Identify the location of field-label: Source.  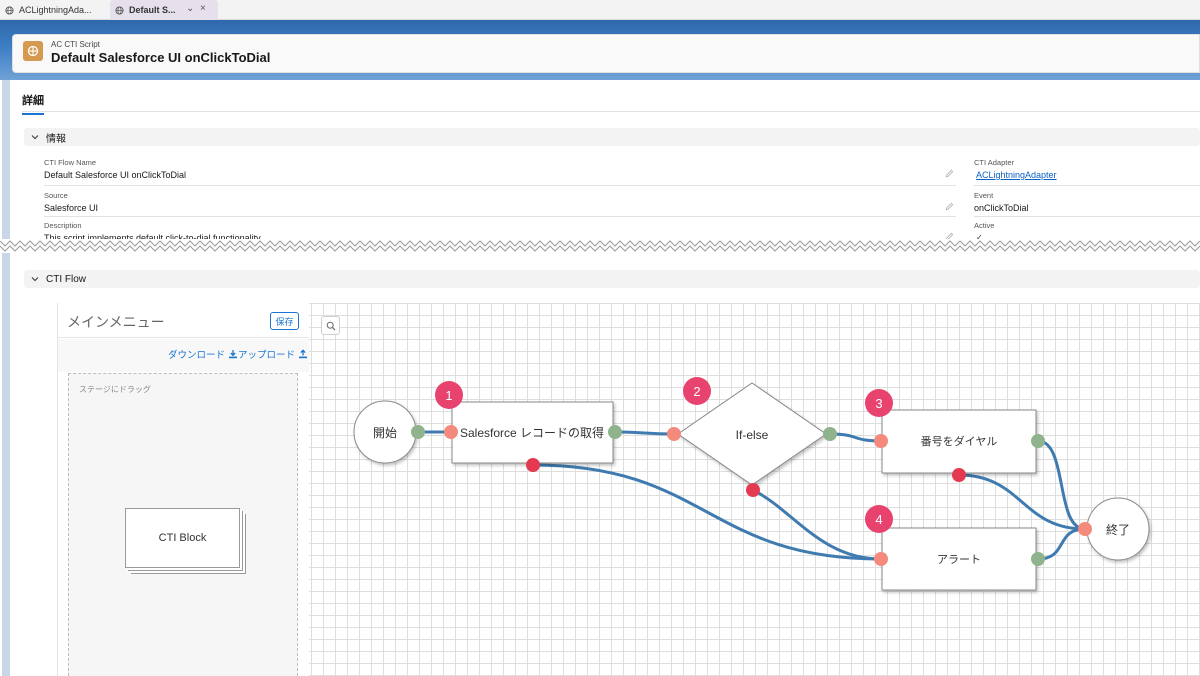
(56, 195).